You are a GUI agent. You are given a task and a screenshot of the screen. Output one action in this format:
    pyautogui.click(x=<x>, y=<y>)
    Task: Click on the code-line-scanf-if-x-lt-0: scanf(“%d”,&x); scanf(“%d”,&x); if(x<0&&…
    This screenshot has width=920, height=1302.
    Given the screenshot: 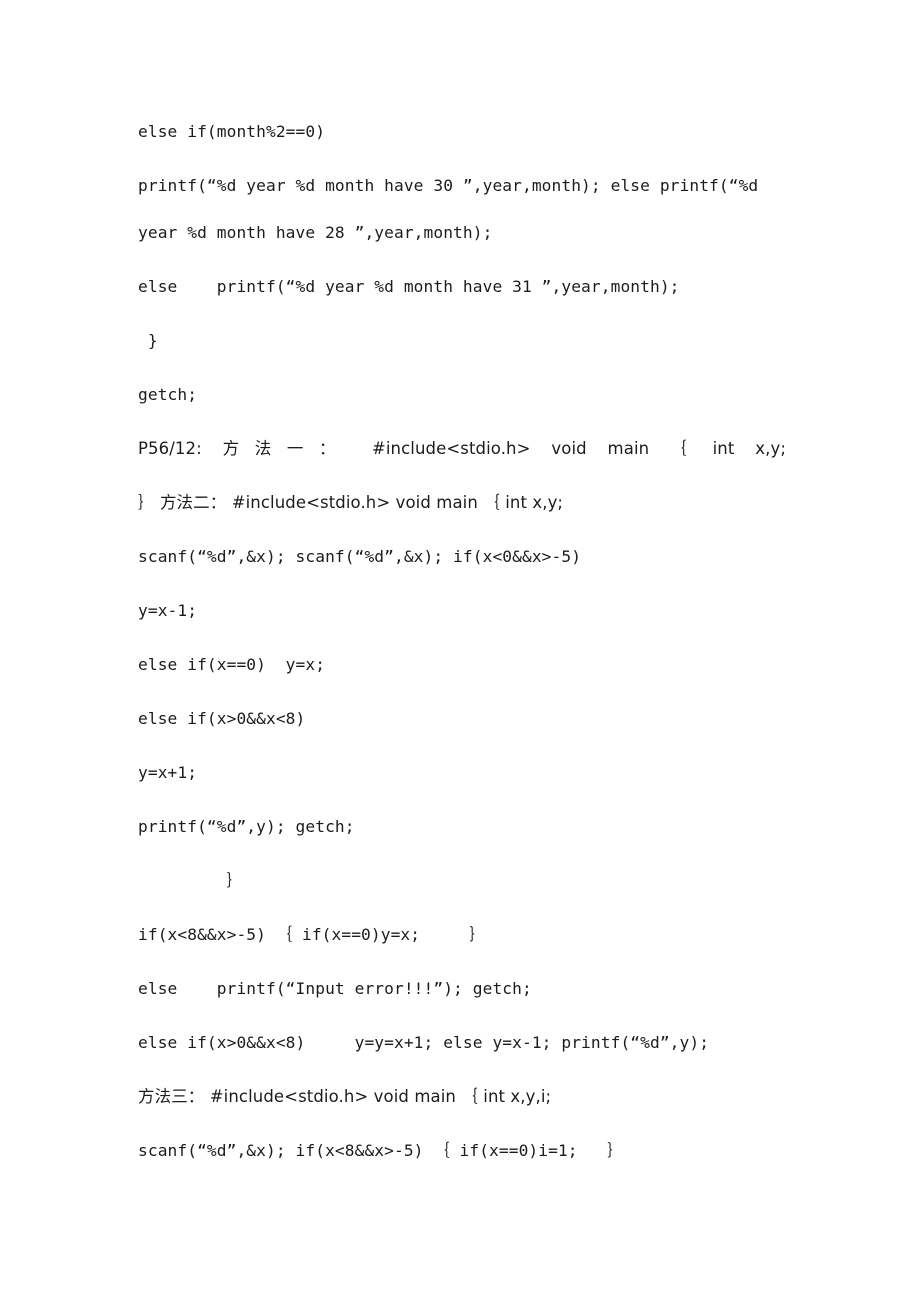 What is the action you would take?
    pyautogui.click(x=360, y=556)
    